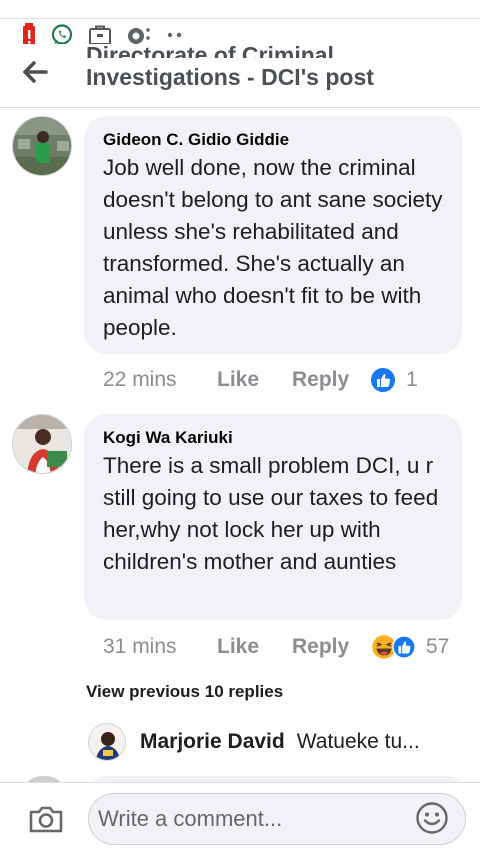  I want to click on camera-icon, so click(46, 819).